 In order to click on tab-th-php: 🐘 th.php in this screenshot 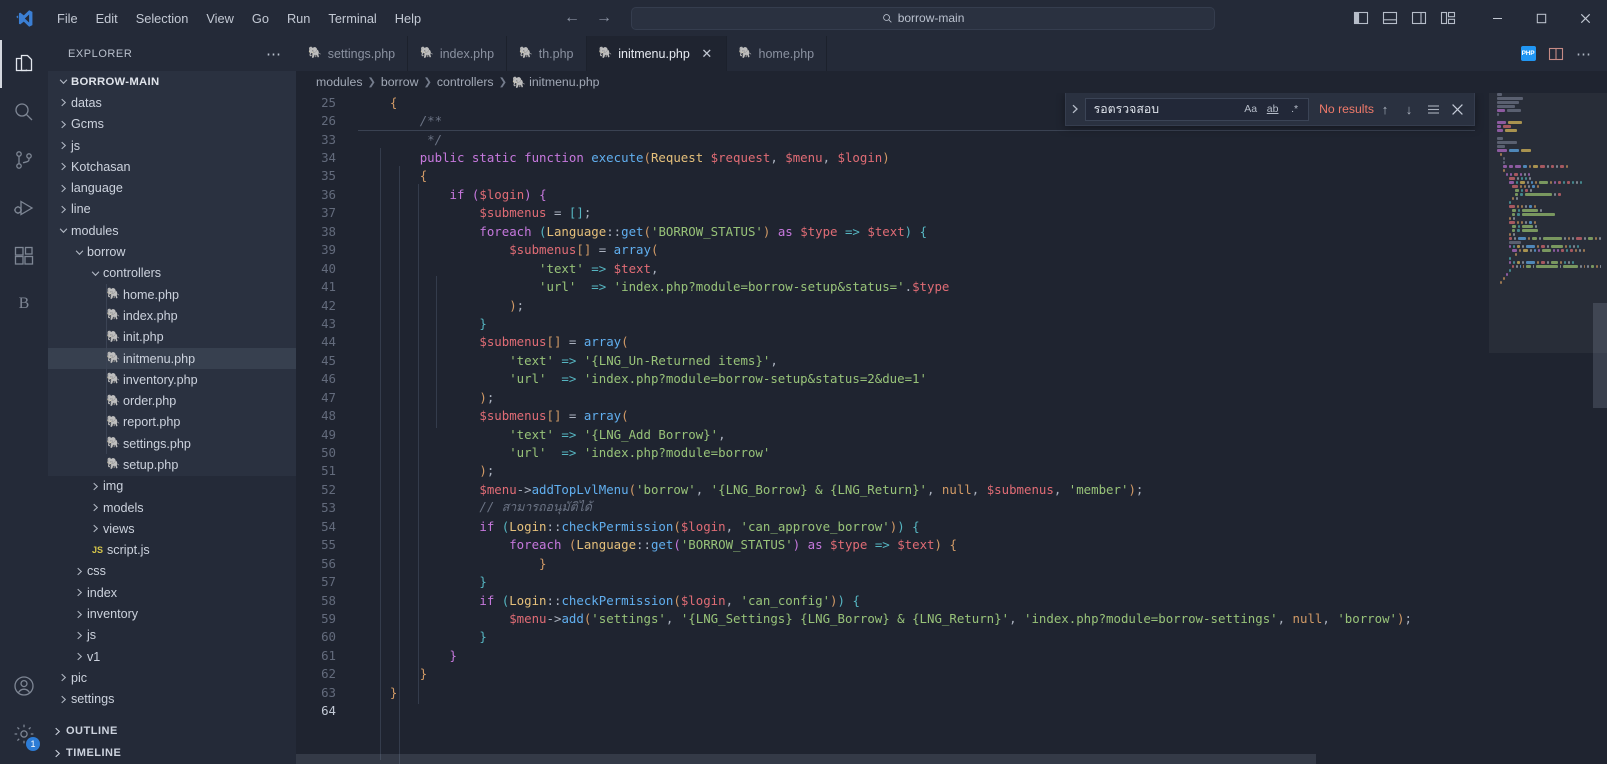, I will do `click(547, 53)`.